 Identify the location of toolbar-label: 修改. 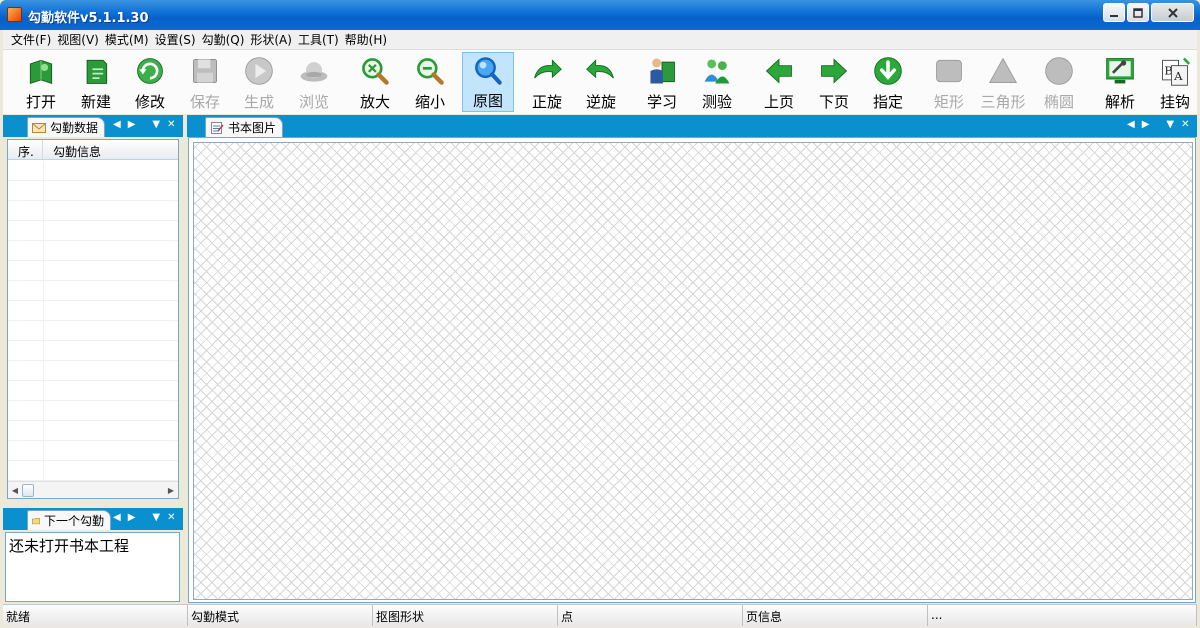
(149, 102).